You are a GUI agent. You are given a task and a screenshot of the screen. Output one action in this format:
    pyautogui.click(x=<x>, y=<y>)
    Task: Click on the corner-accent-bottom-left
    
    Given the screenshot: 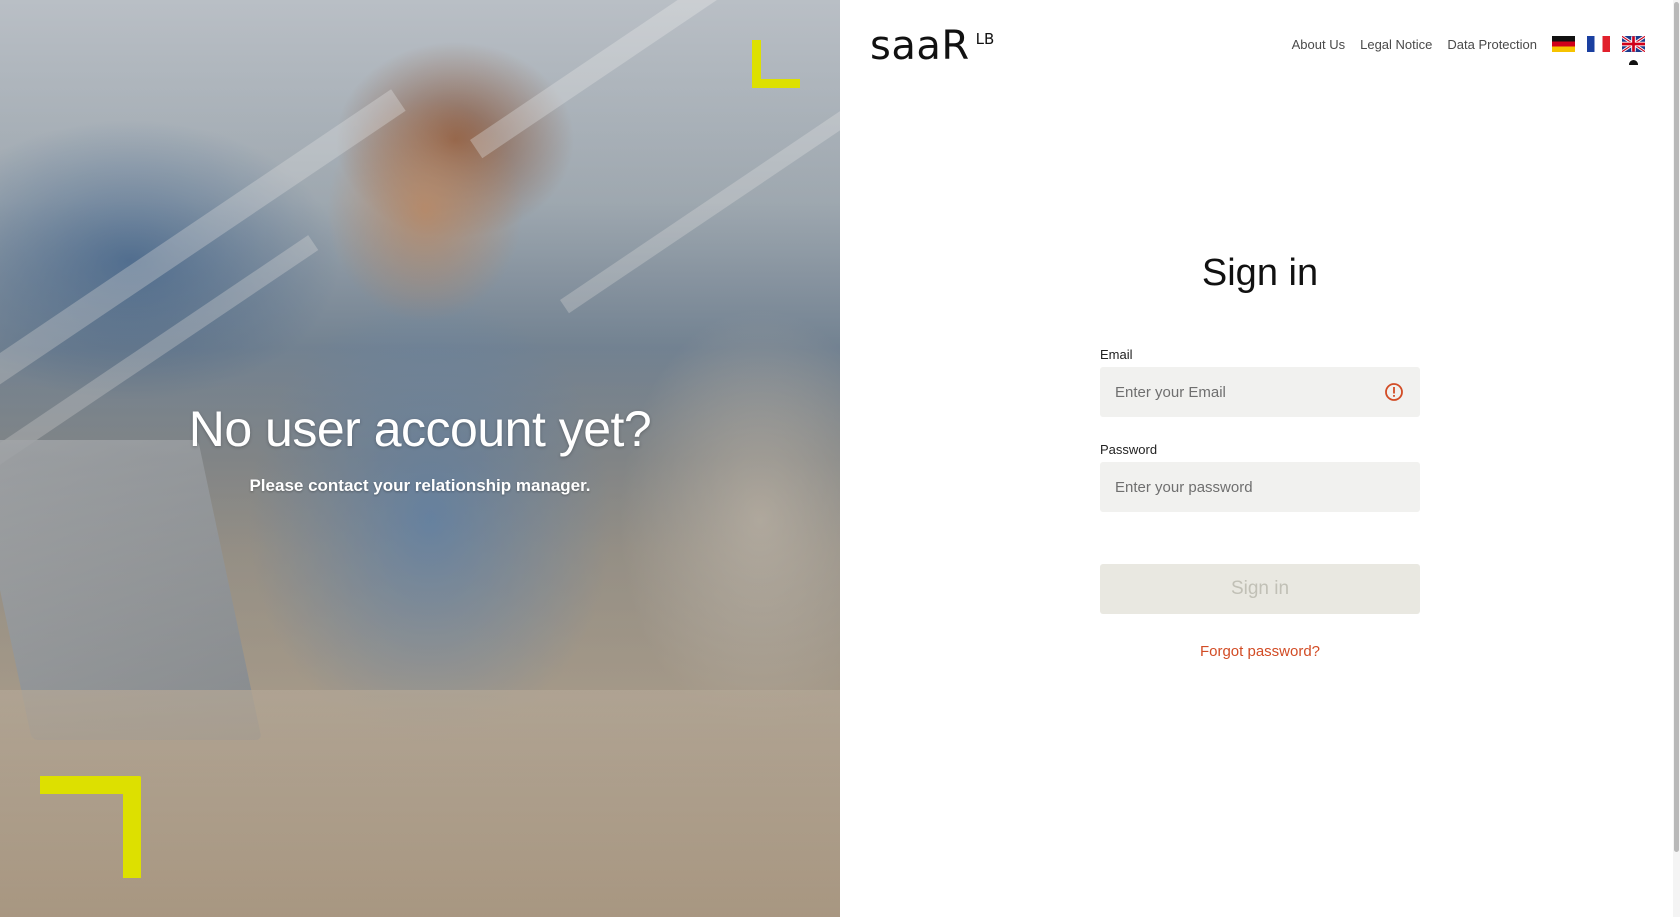 What is the action you would take?
    pyautogui.click(x=90, y=827)
    